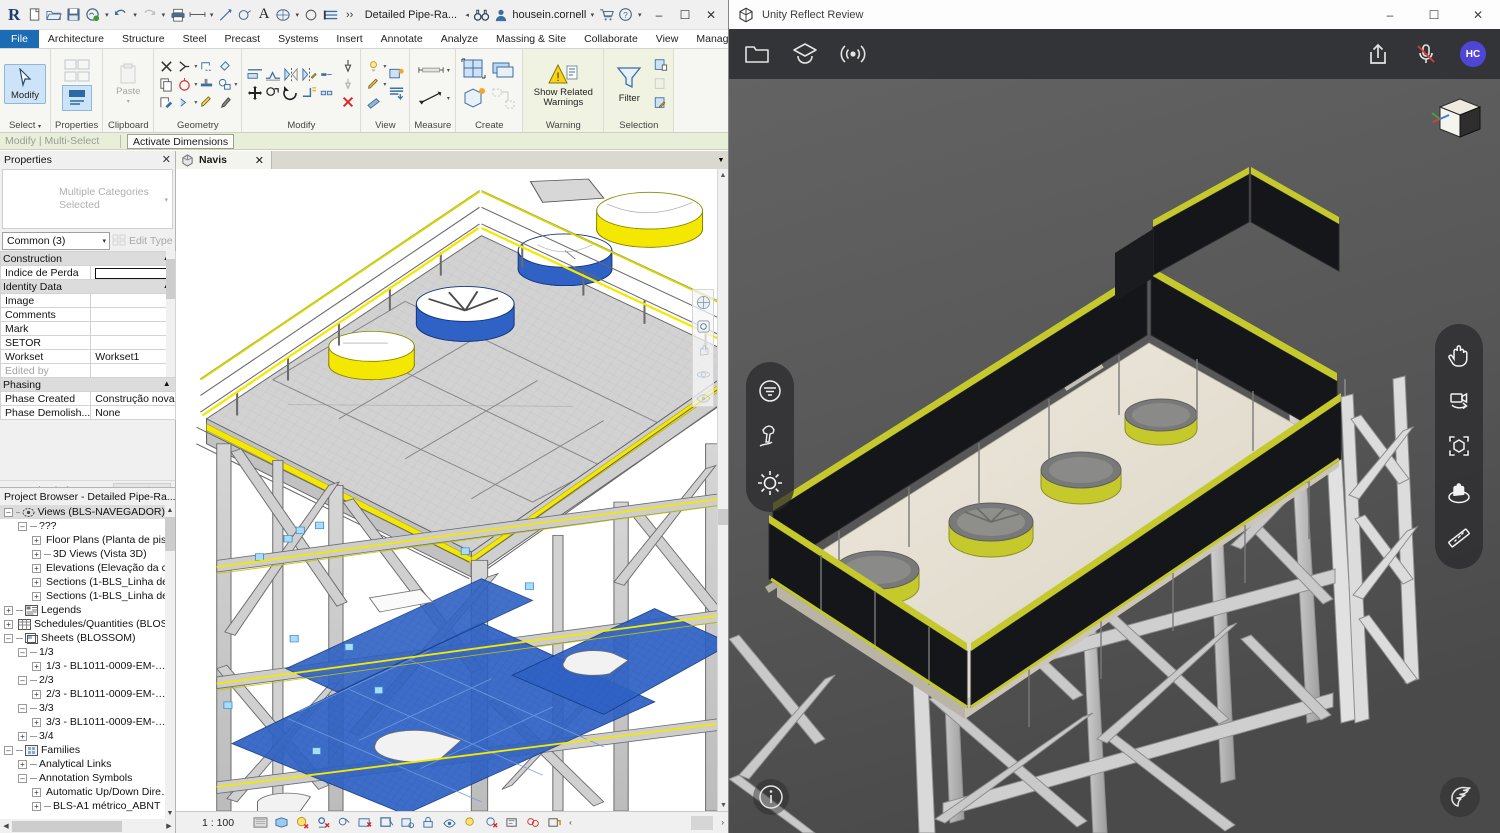 The height and width of the screenshot is (833, 1500). I want to click on demolish-icon, so click(184, 84).